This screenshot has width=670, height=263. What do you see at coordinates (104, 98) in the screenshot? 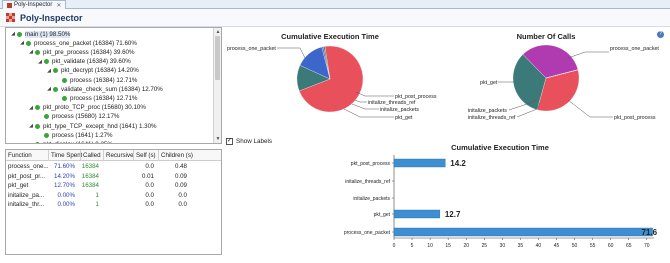
I see `tree-node-label: process (16384) 12.71%` at bounding box center [104, 98].